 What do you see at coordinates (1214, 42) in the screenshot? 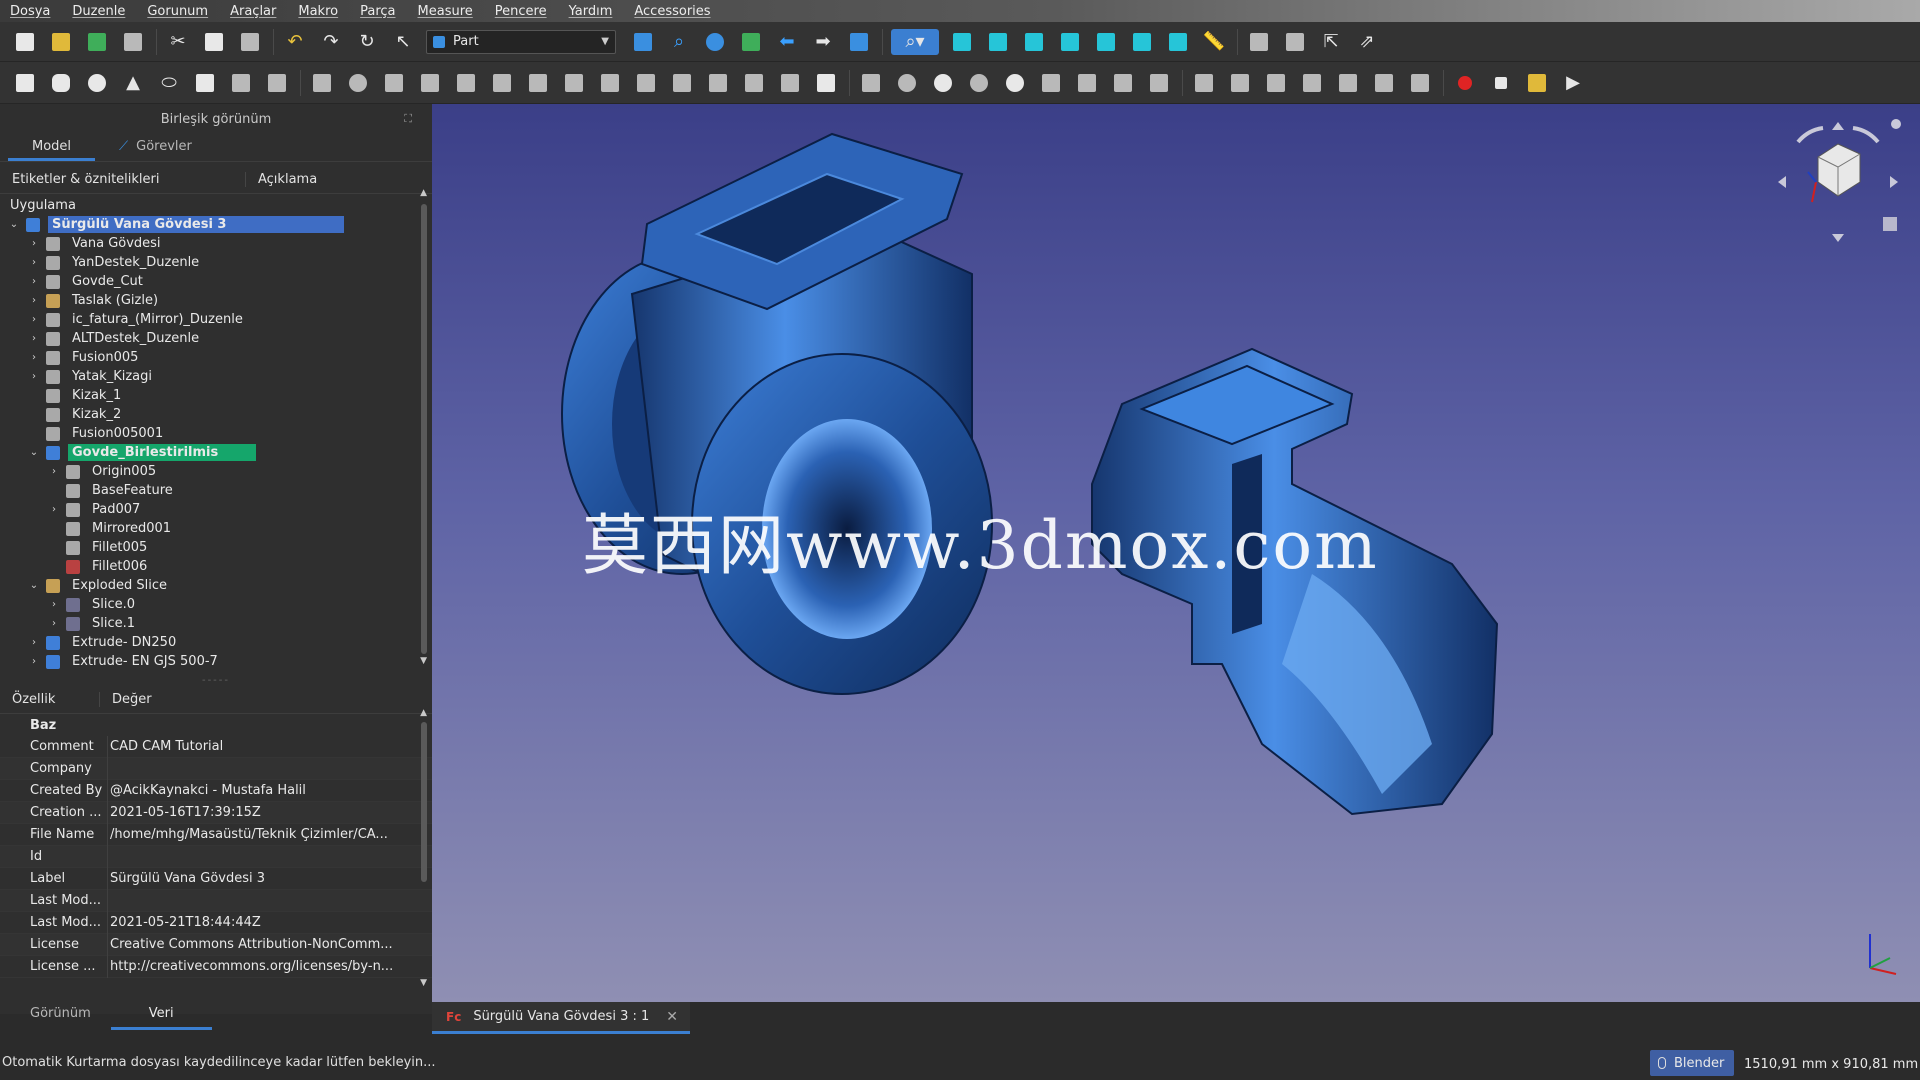
I see `measure-button: 📏` at bounding box center [1214, 42].